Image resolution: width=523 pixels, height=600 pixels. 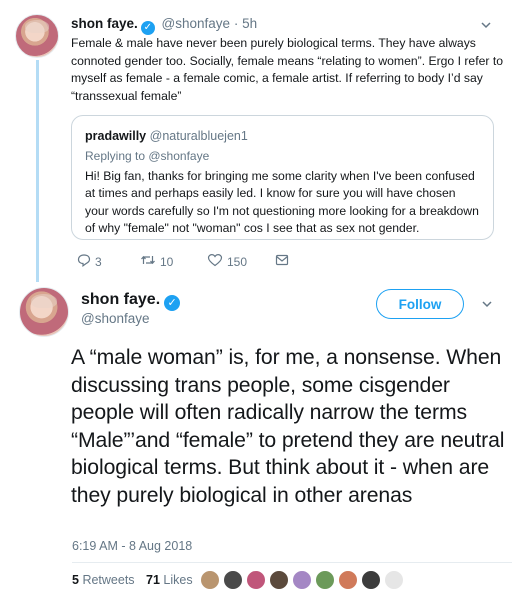 What do you see at coordinates (198, 136) in the screenshot?
I see `quoted-handle: @naturalbluejen1` at bounding box center [198, 136].